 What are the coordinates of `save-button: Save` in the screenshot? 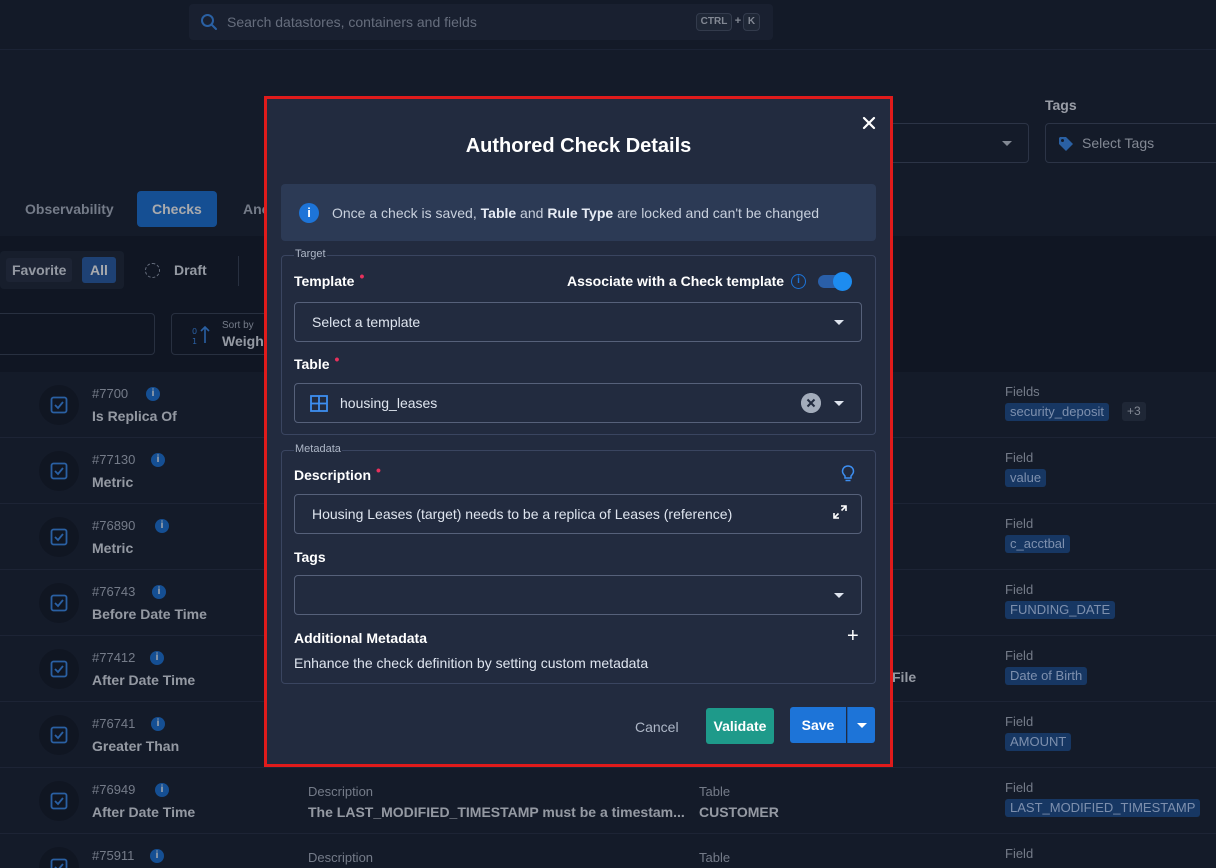 It's located at (818, 725).